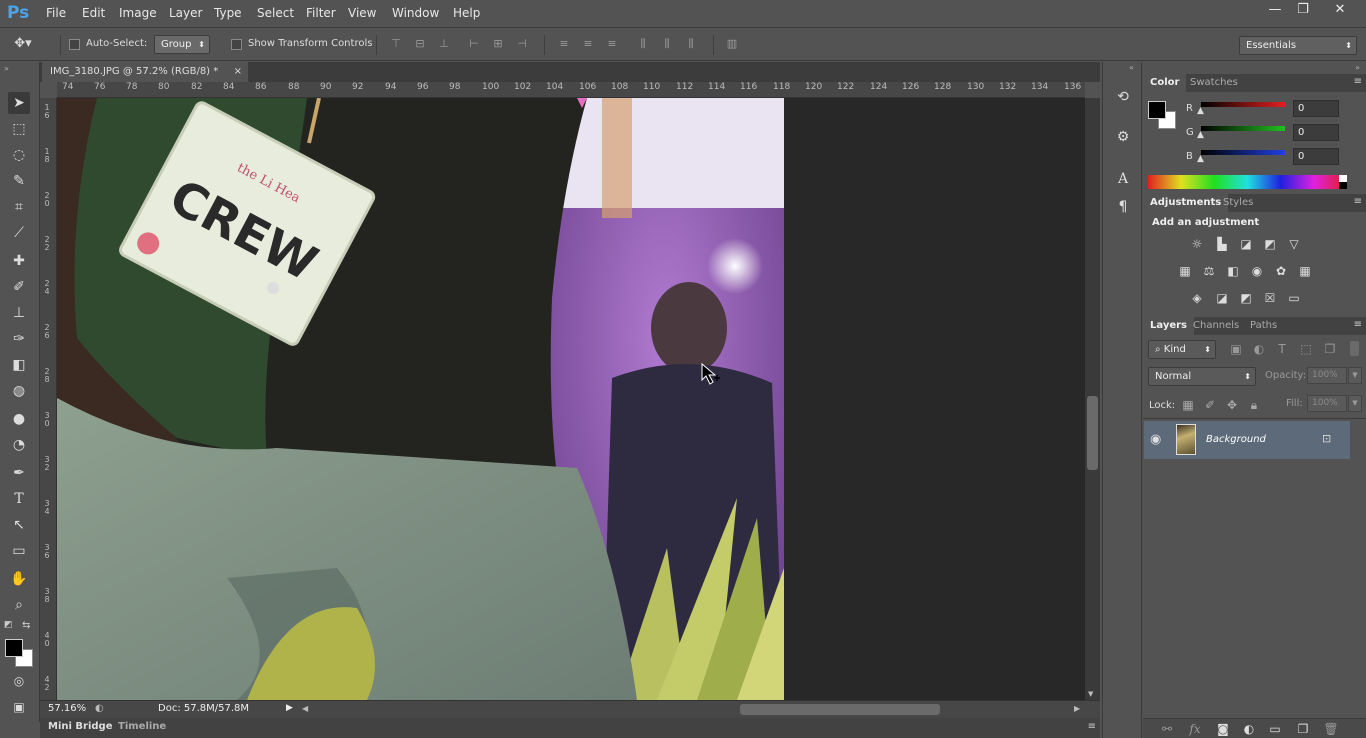  I want to click on hand-tool-icon: ✋, so click(19, 579).